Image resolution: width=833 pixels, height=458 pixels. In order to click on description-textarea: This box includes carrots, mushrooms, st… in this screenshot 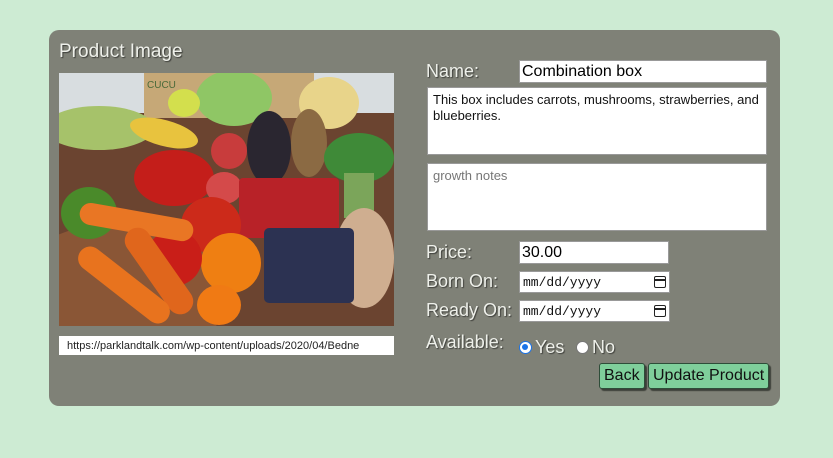, I will do `click(597, 121)`.